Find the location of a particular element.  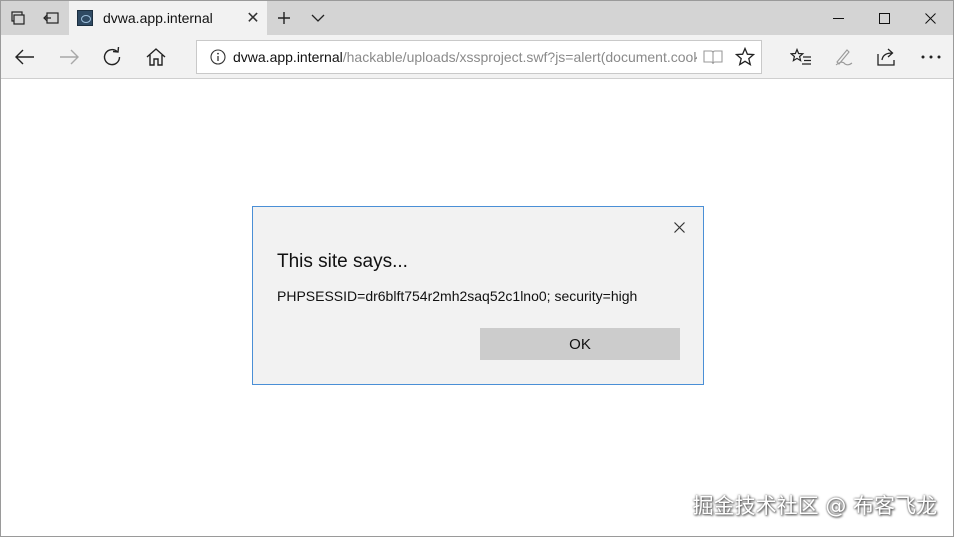

maximize-button is located at coordinates (884, 18).